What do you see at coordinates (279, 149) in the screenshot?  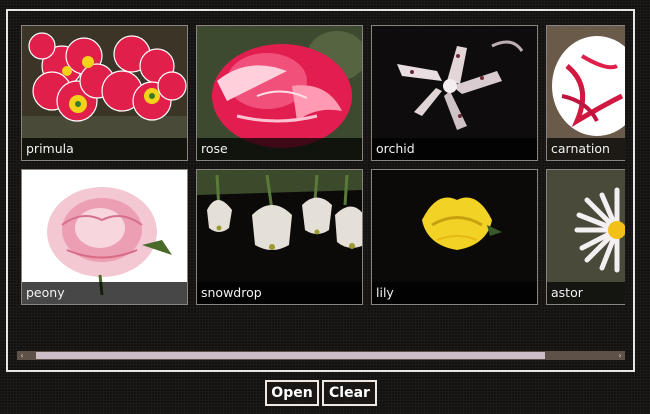 I see `item-label: rose` at bounding box center [279, 149].